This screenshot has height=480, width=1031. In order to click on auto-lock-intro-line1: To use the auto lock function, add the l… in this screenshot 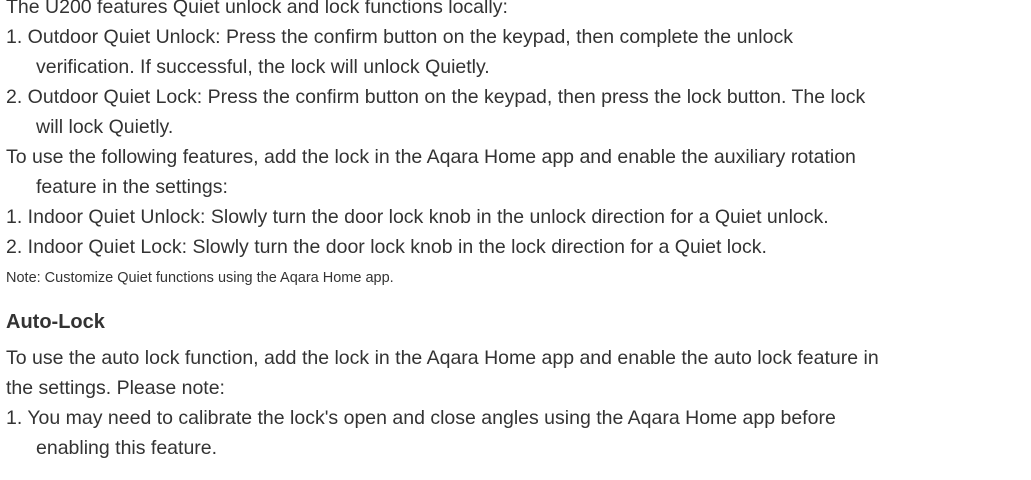, I will do `click(442, 358)`.